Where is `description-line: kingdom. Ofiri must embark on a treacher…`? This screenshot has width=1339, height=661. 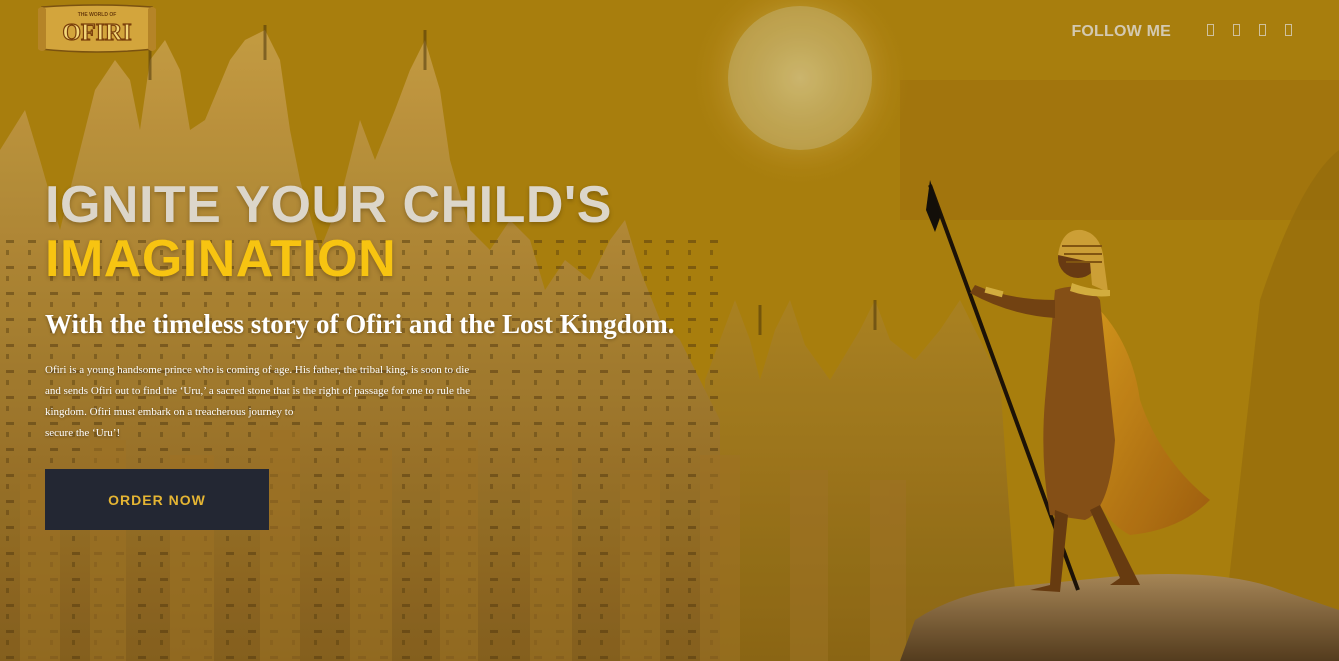 description-line: kingdom. Ofiri must embark on a treacher… is located at coordinates (169, 412).